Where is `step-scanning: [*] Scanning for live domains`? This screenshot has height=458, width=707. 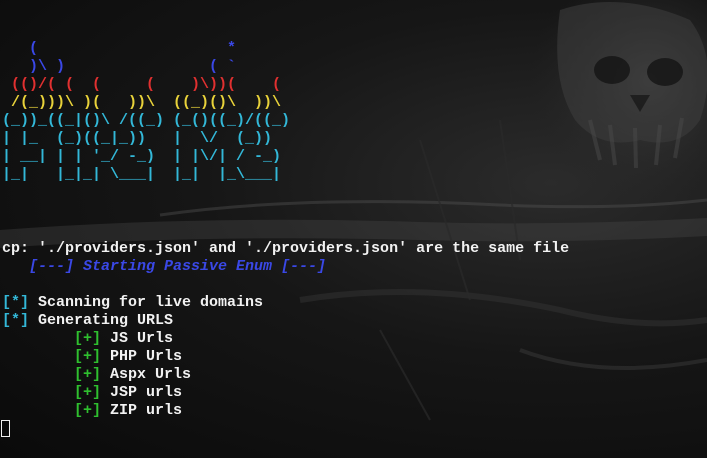
step-scanning: [*] Scanning for live domains is located at coordinates (132, 303).